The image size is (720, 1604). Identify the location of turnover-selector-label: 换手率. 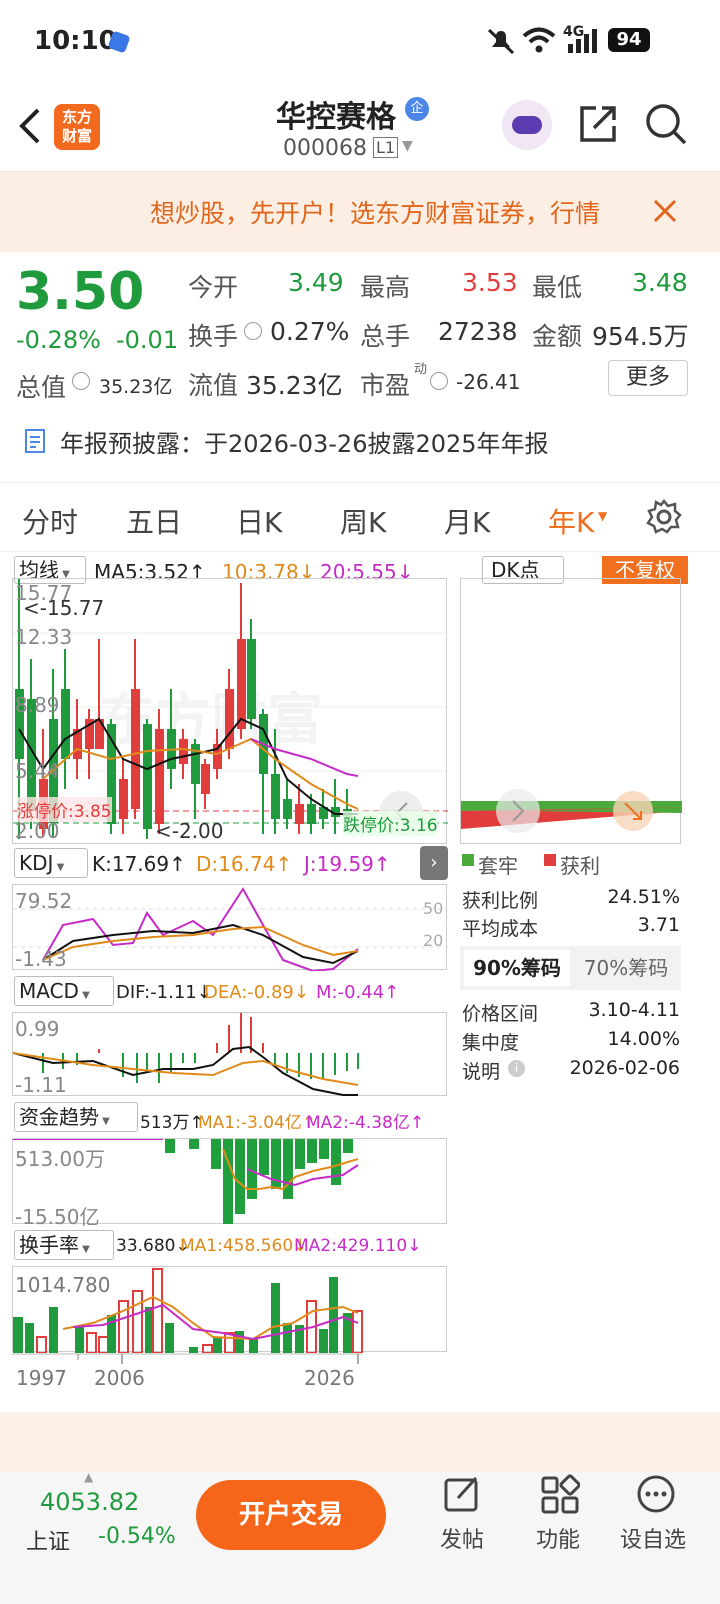
(49, 1245).